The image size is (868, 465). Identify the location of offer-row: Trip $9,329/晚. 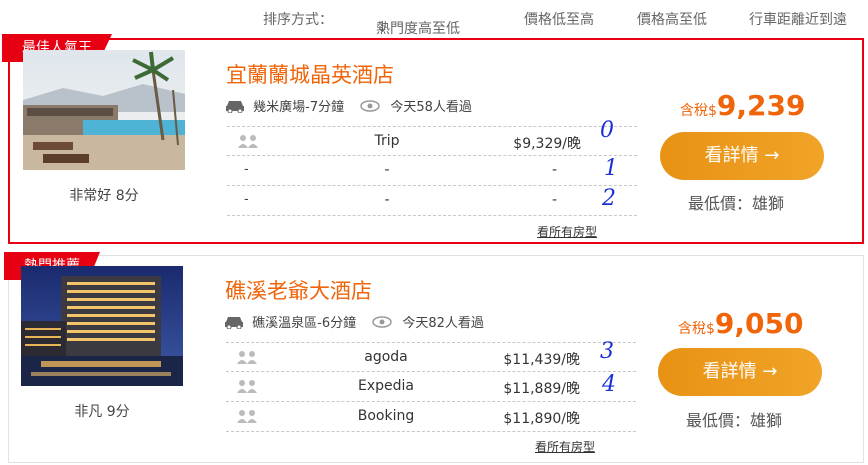
(432, 141).